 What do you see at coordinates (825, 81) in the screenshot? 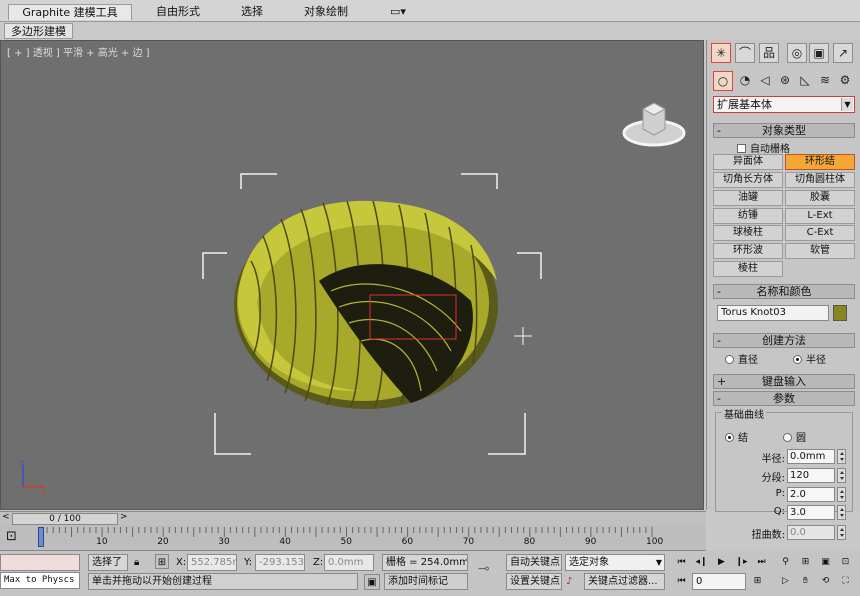
I see `spacewarps-icon: ≋` at bounding box center [825, 81].